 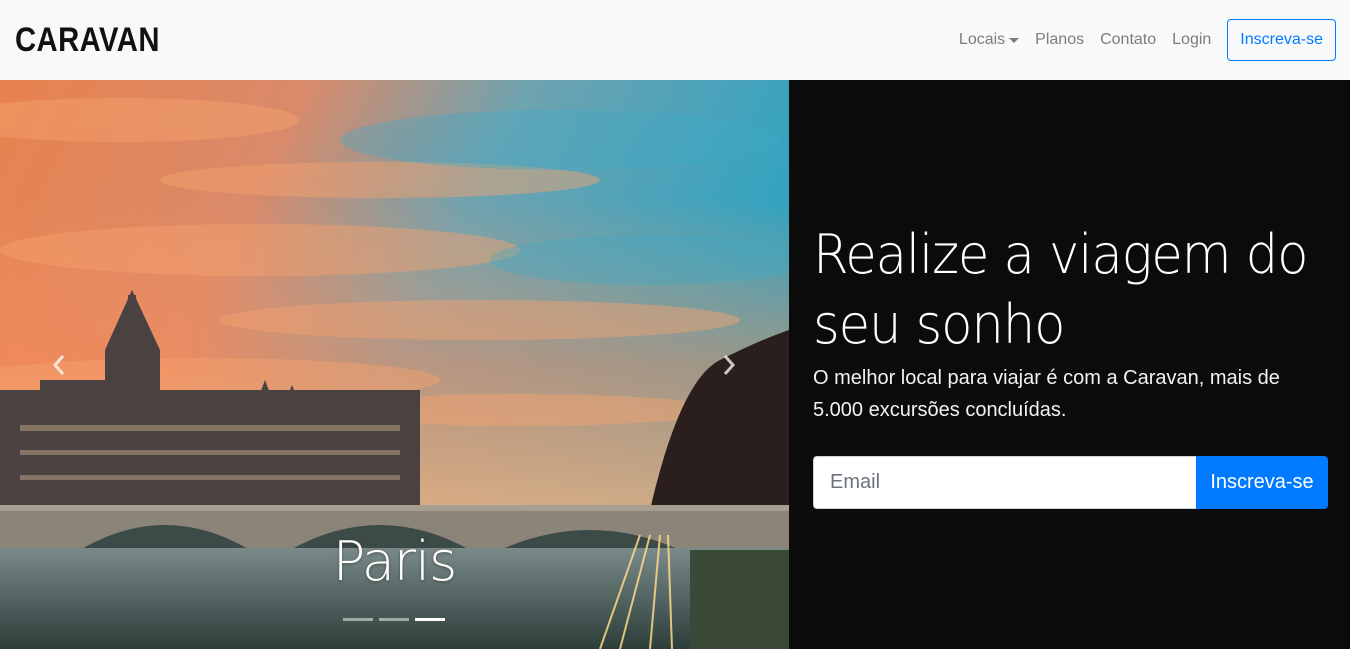 What do you see at coordinates (87, 40) in the screenshot?
I see `brand-logo: CARAVAN` at bounding box center [87, 40].